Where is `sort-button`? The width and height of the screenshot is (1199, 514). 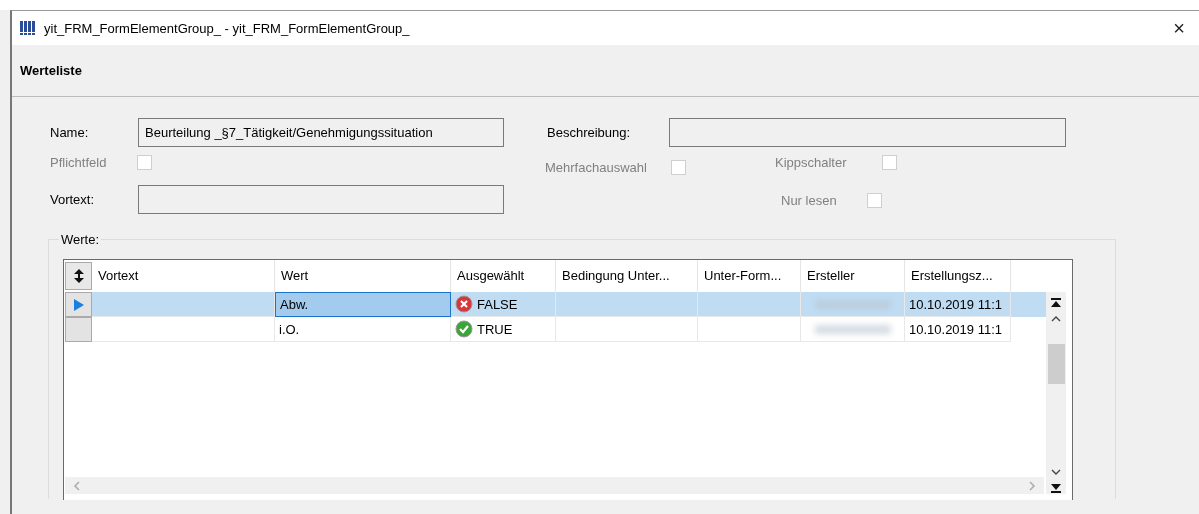
sort-button is located at coordinates (78, 276).